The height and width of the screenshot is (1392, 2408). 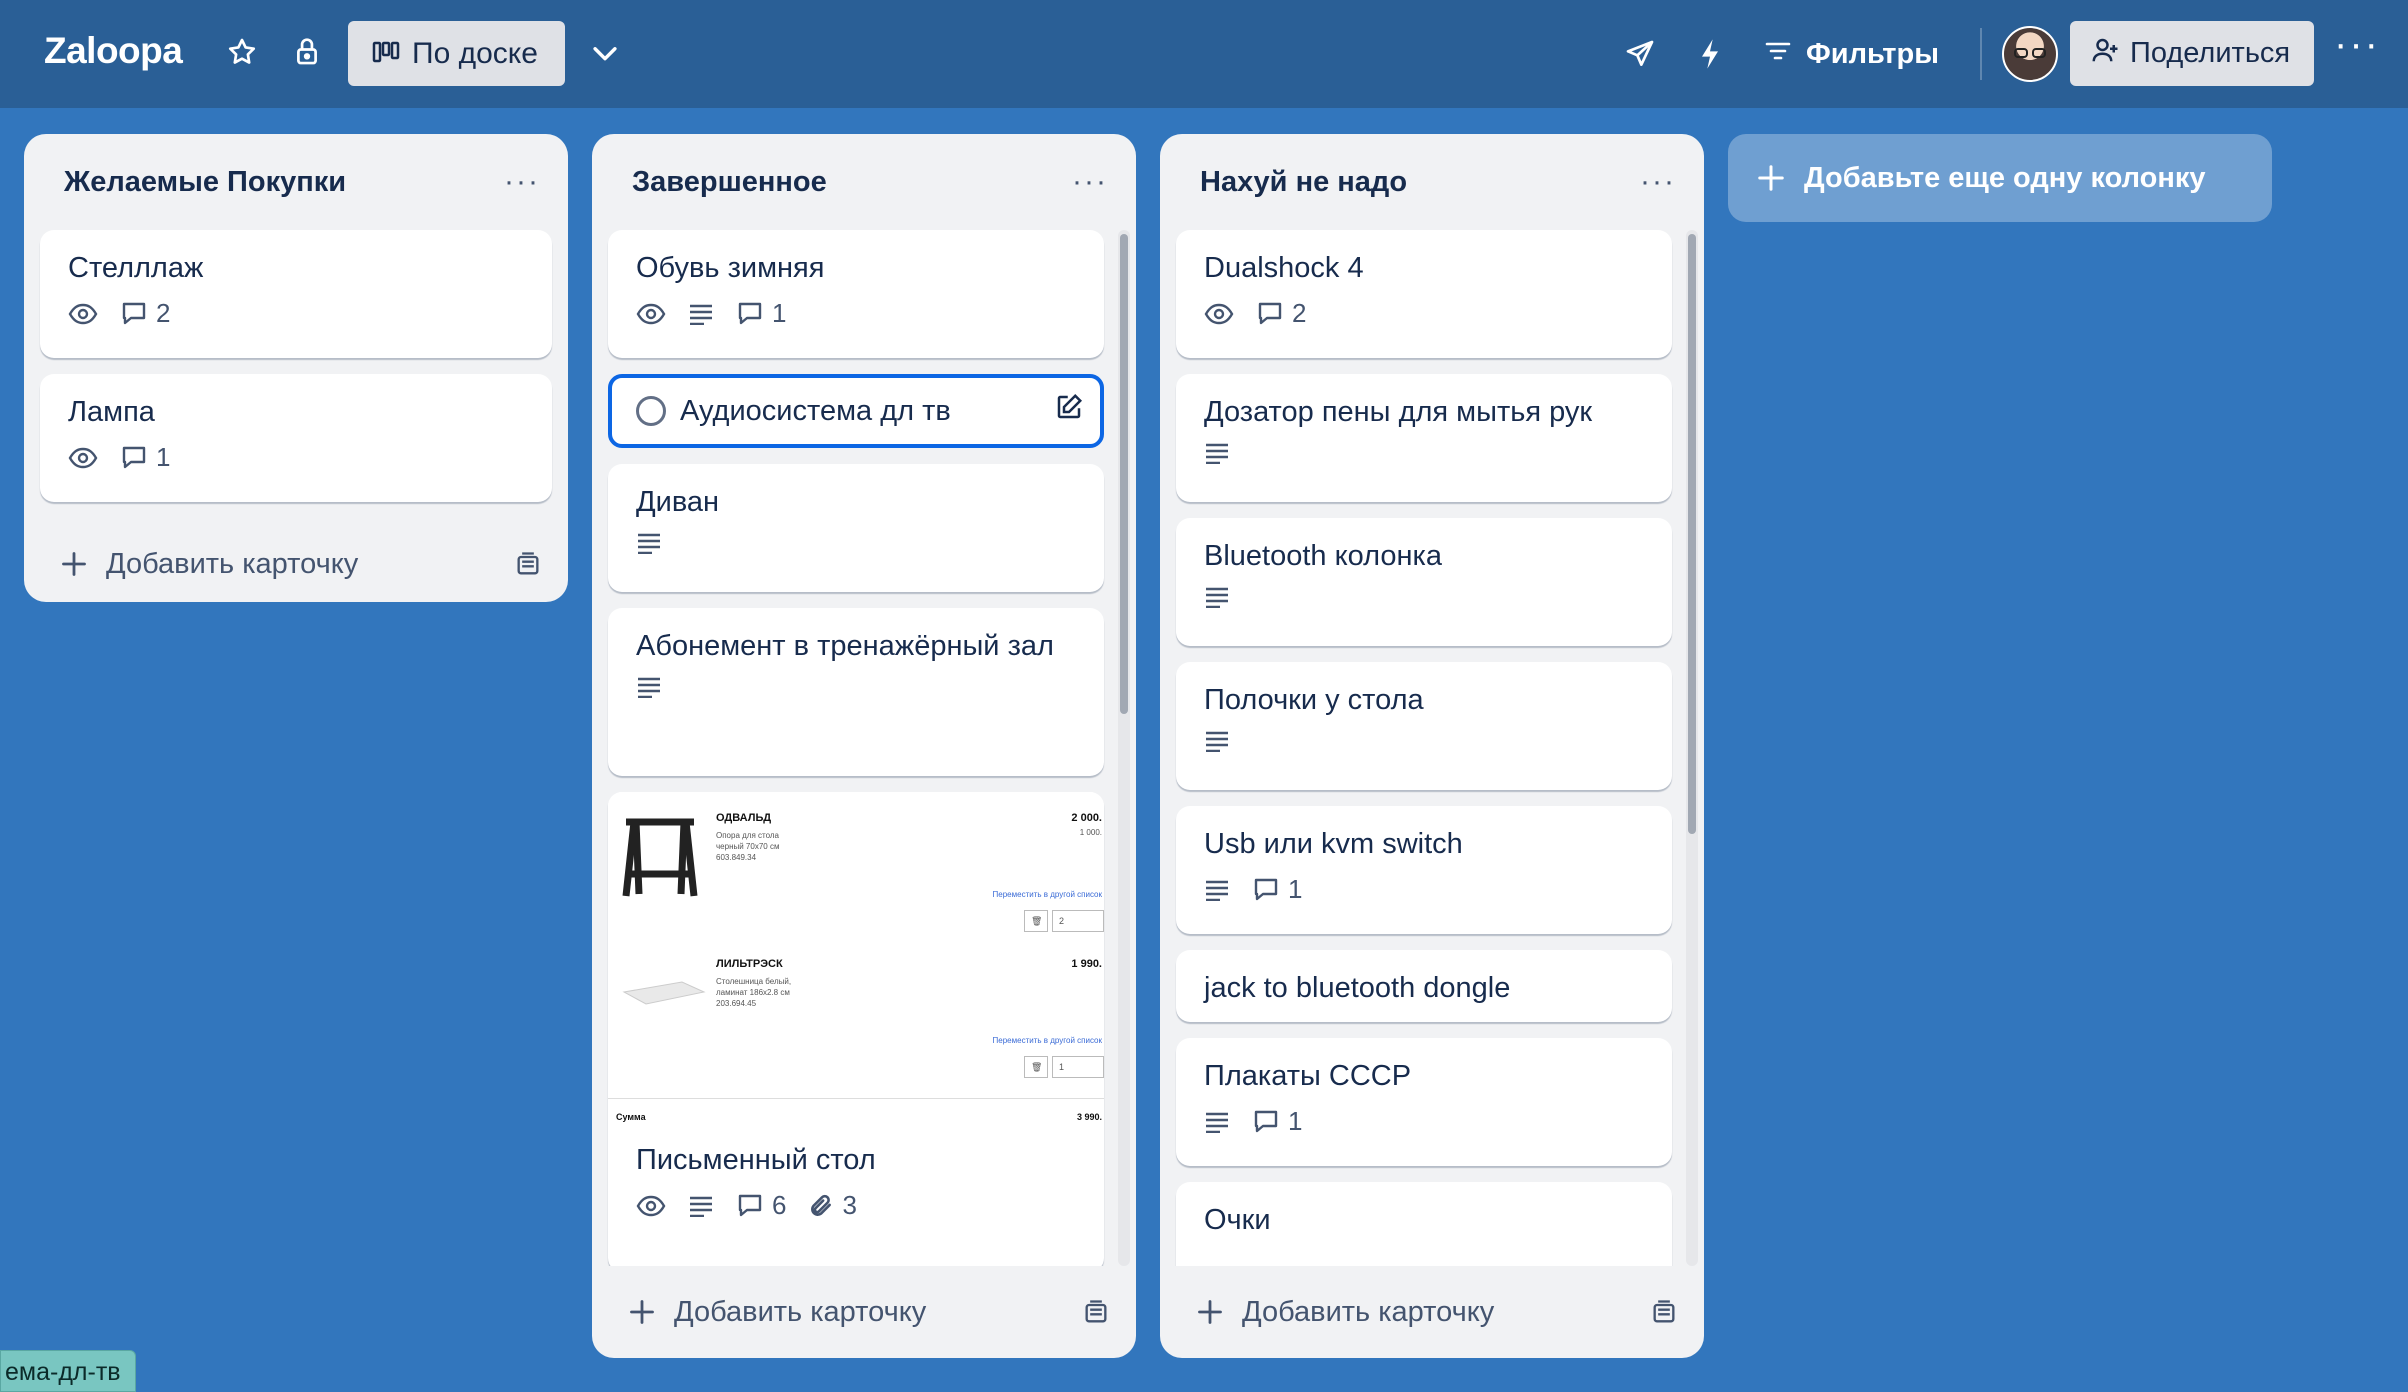 What do you see at coordinates (1204, 54) in the screenshot?
I see `board-header: Zaloopa По доске Фильтры Поделиться ···` at bounding box center [1204, 54].